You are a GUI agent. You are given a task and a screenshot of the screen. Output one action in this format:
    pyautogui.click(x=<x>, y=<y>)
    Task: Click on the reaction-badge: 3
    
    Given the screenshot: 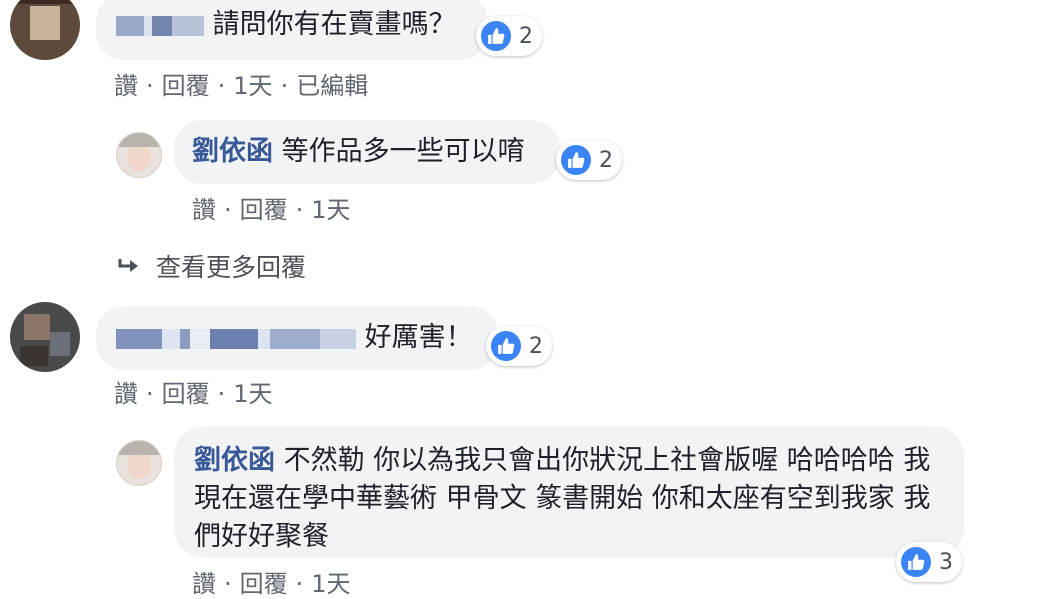 What is the action you would take?
    pyautogui.click(x=929, y=562)
    